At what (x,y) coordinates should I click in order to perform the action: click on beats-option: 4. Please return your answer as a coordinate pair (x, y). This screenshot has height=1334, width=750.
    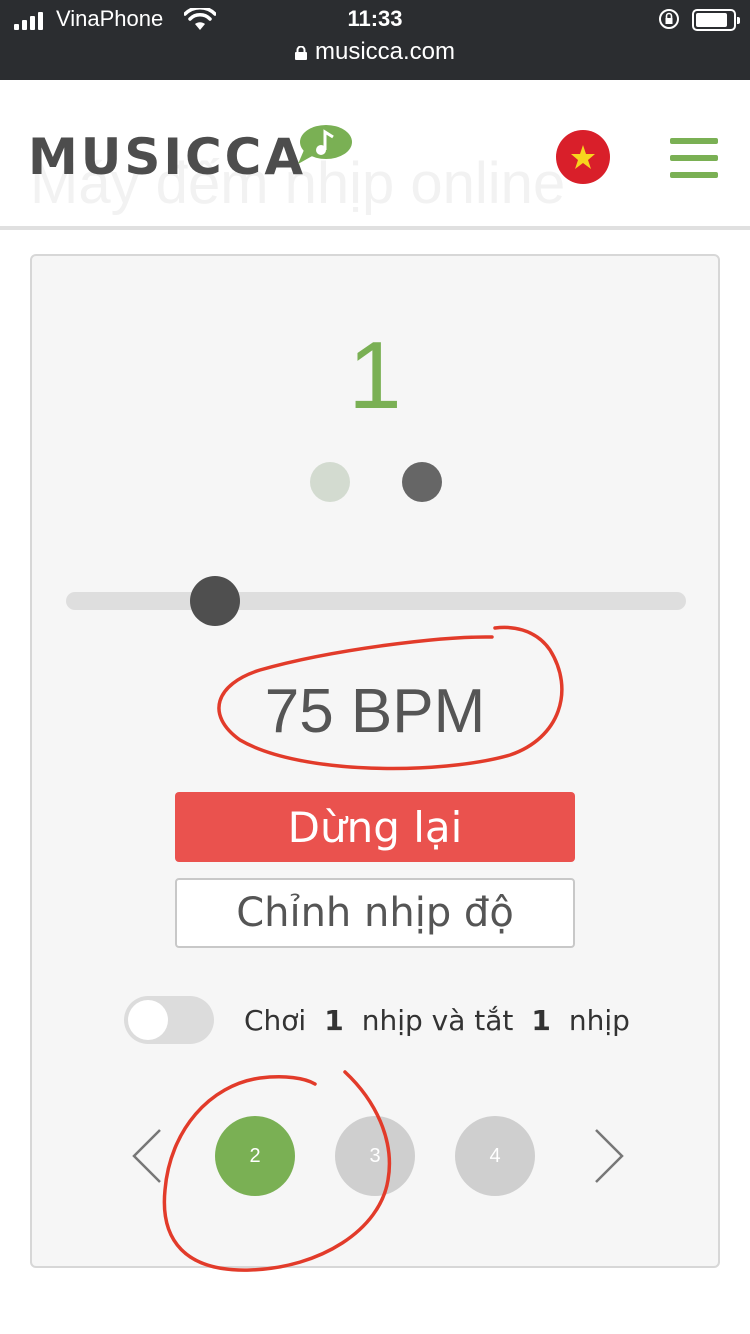
    Looking at the image, I should click on (495, 1156).